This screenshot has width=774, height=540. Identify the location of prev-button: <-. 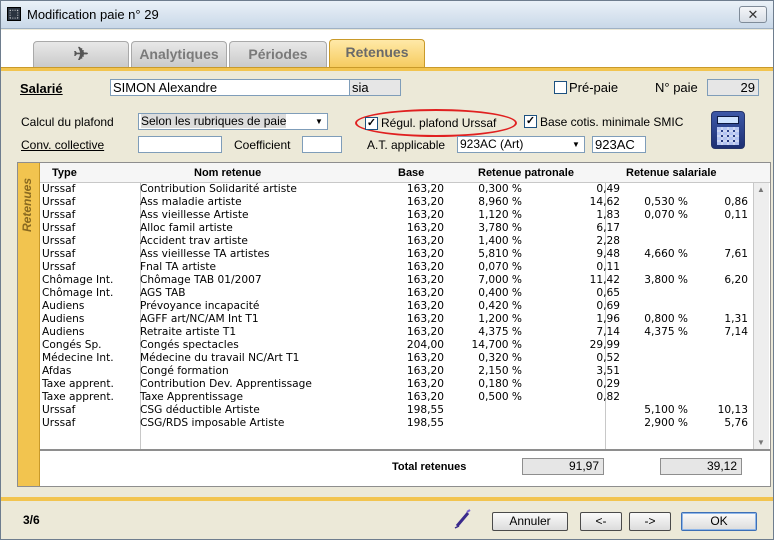
(601, 521).